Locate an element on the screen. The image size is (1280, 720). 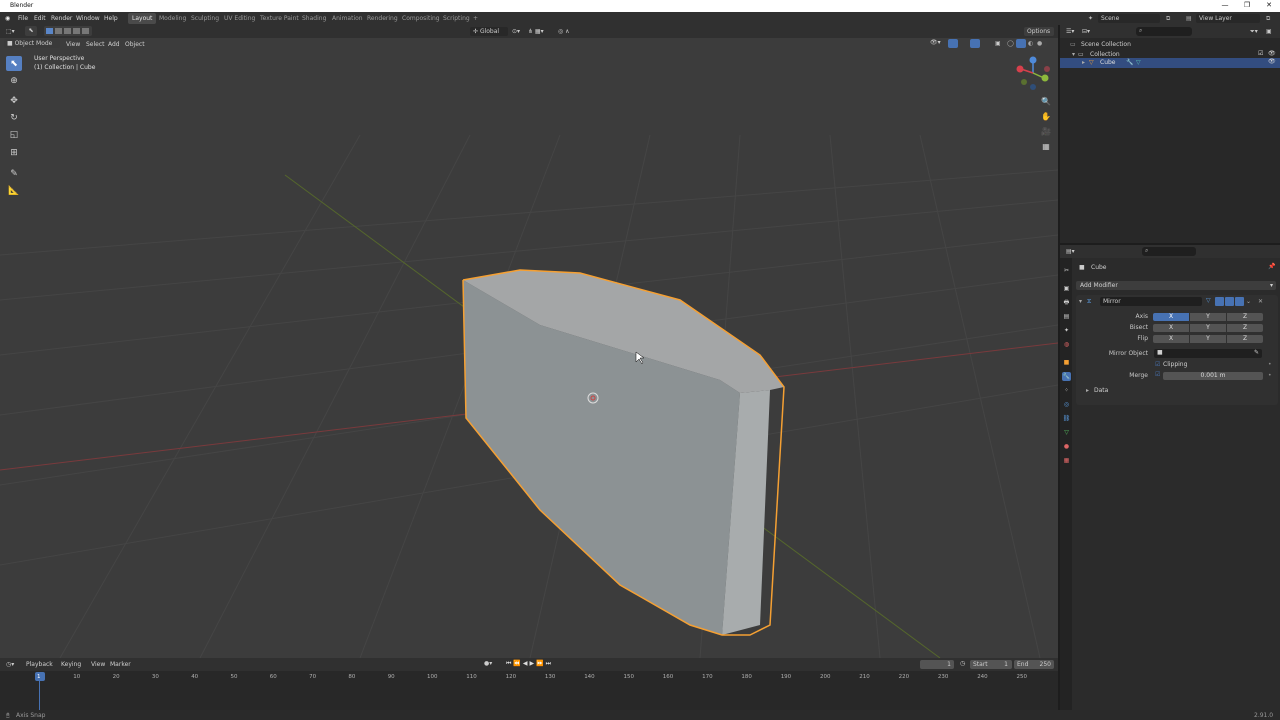
modifier-name-field: Mirror is located at coordinates (1151, 301).